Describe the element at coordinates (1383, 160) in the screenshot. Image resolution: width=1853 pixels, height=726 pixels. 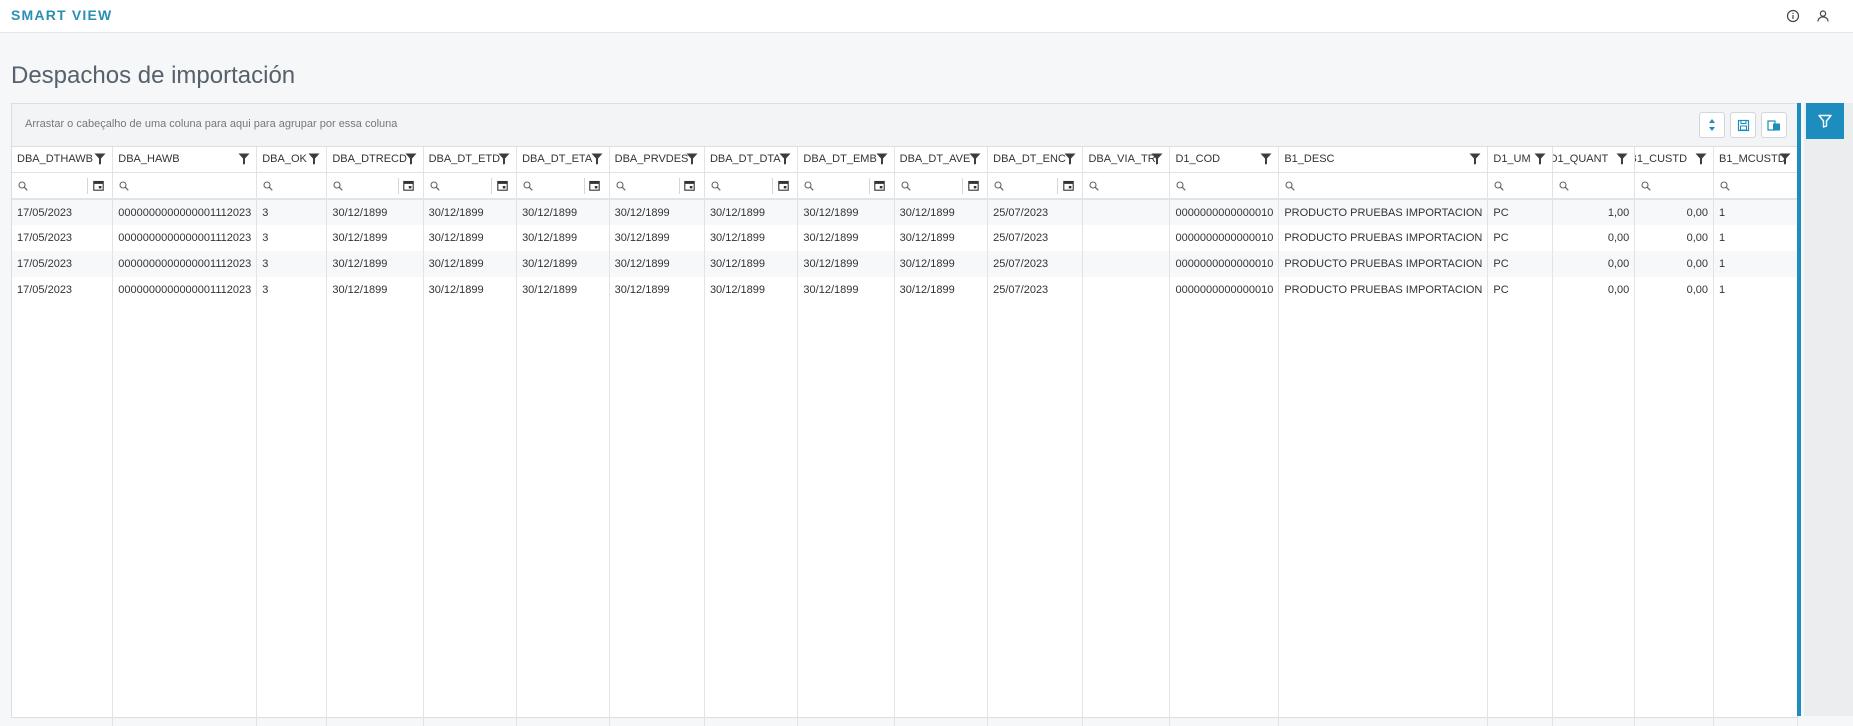
I see `column-header: B1_DESC` at that location.